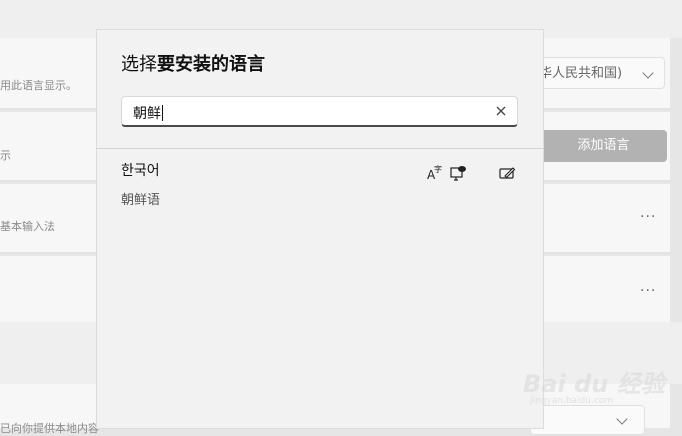 Image resolution: width=682 pixels, height=436 pixels. What do you see at coordinates (507, 173) in the screenshot?
I see `handwriting-icon` at bounding box center [507, 173].